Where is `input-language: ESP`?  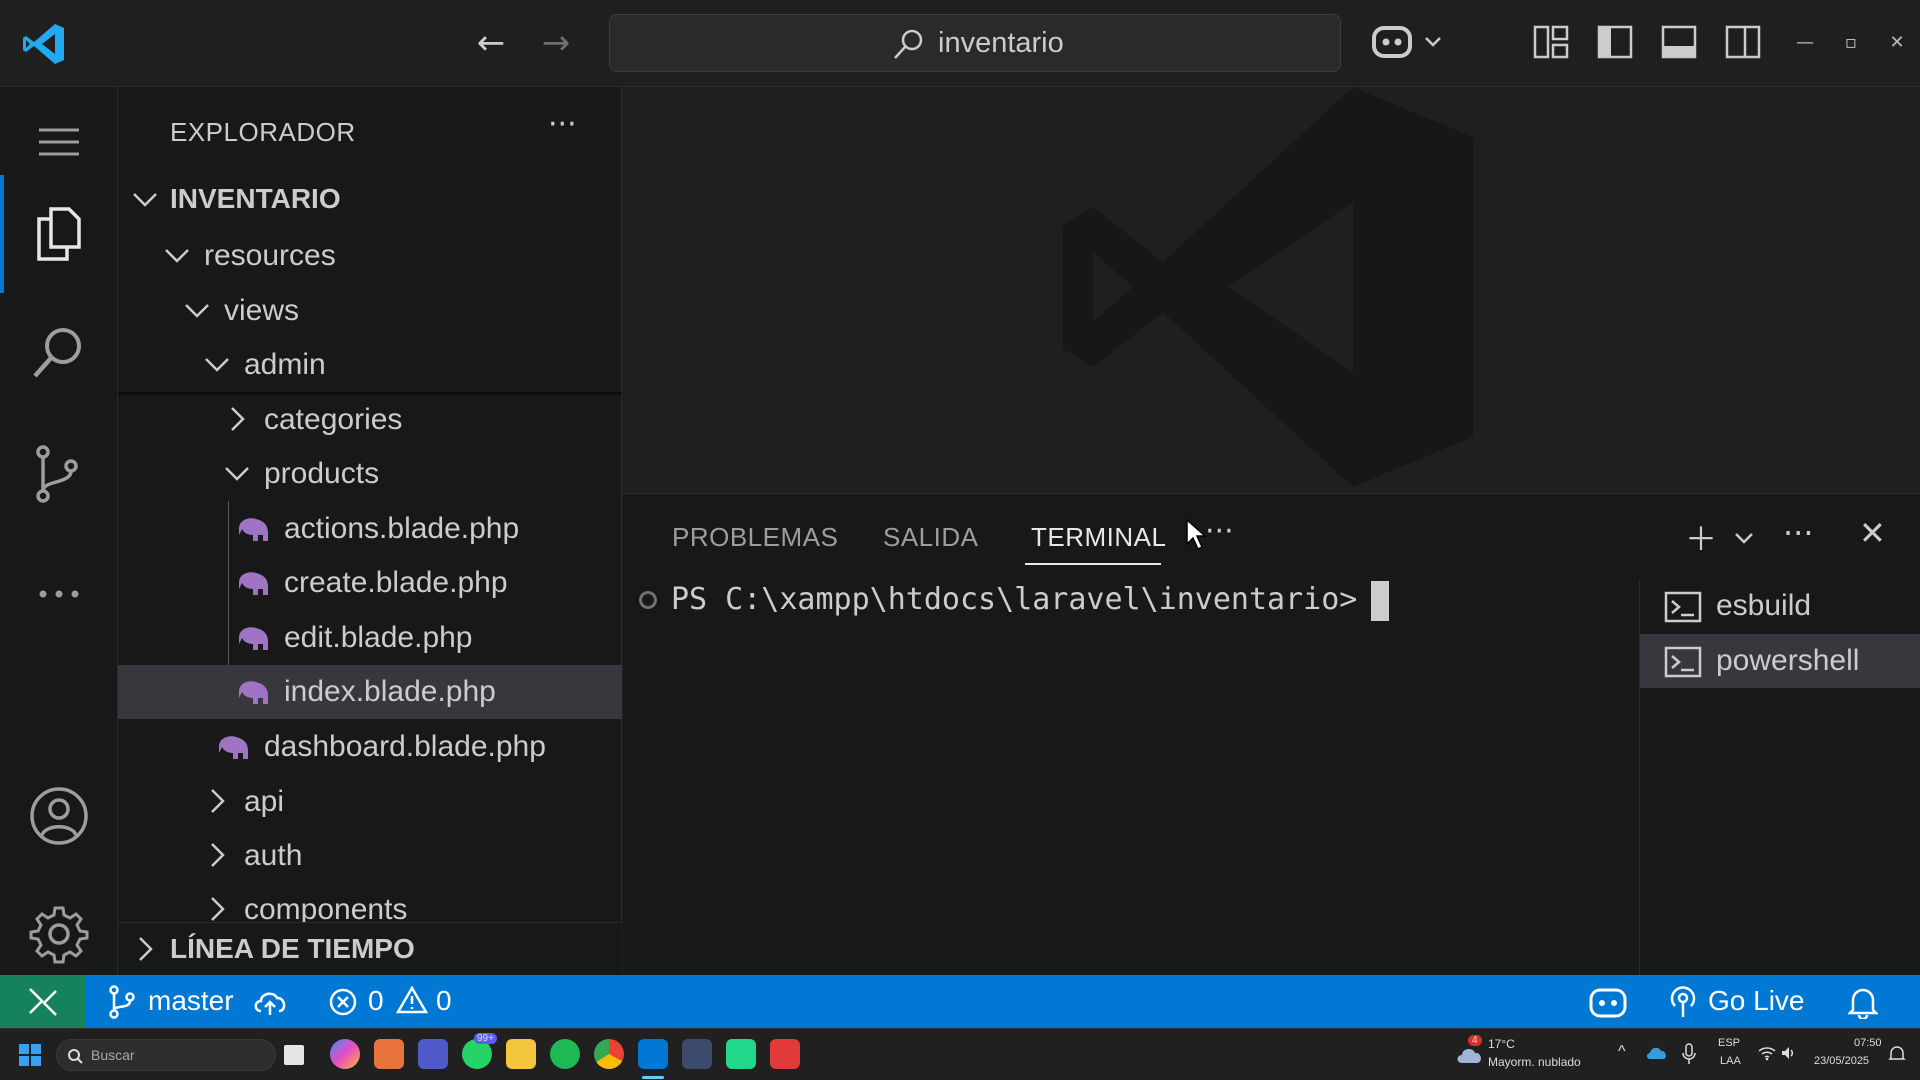
input-language: ESP is located at coordinates (1729, 1043).